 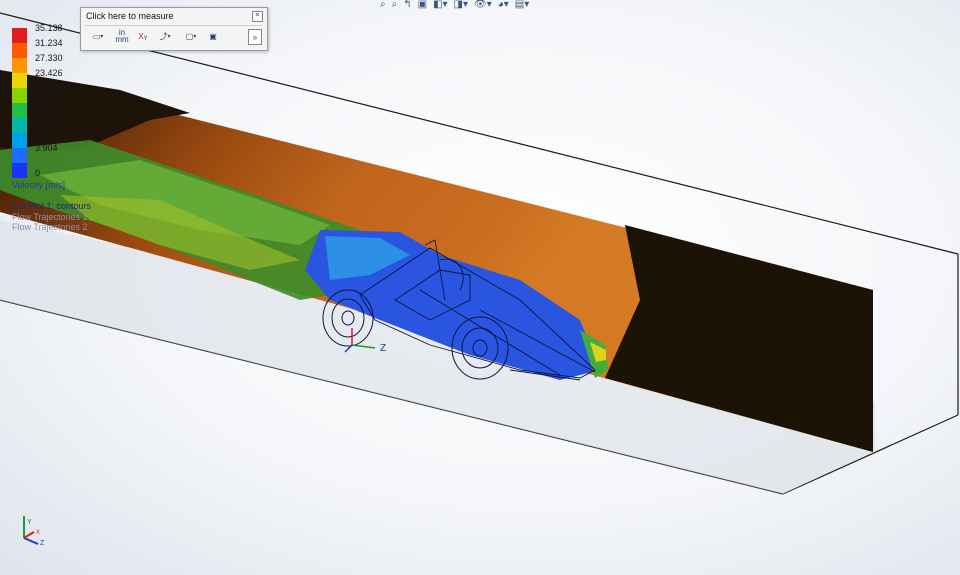 What do you see at coordinates (483, 6) in the screenshot?
I see `hide-show-items-icon: 👁▾` at bounding box center [483, 6].